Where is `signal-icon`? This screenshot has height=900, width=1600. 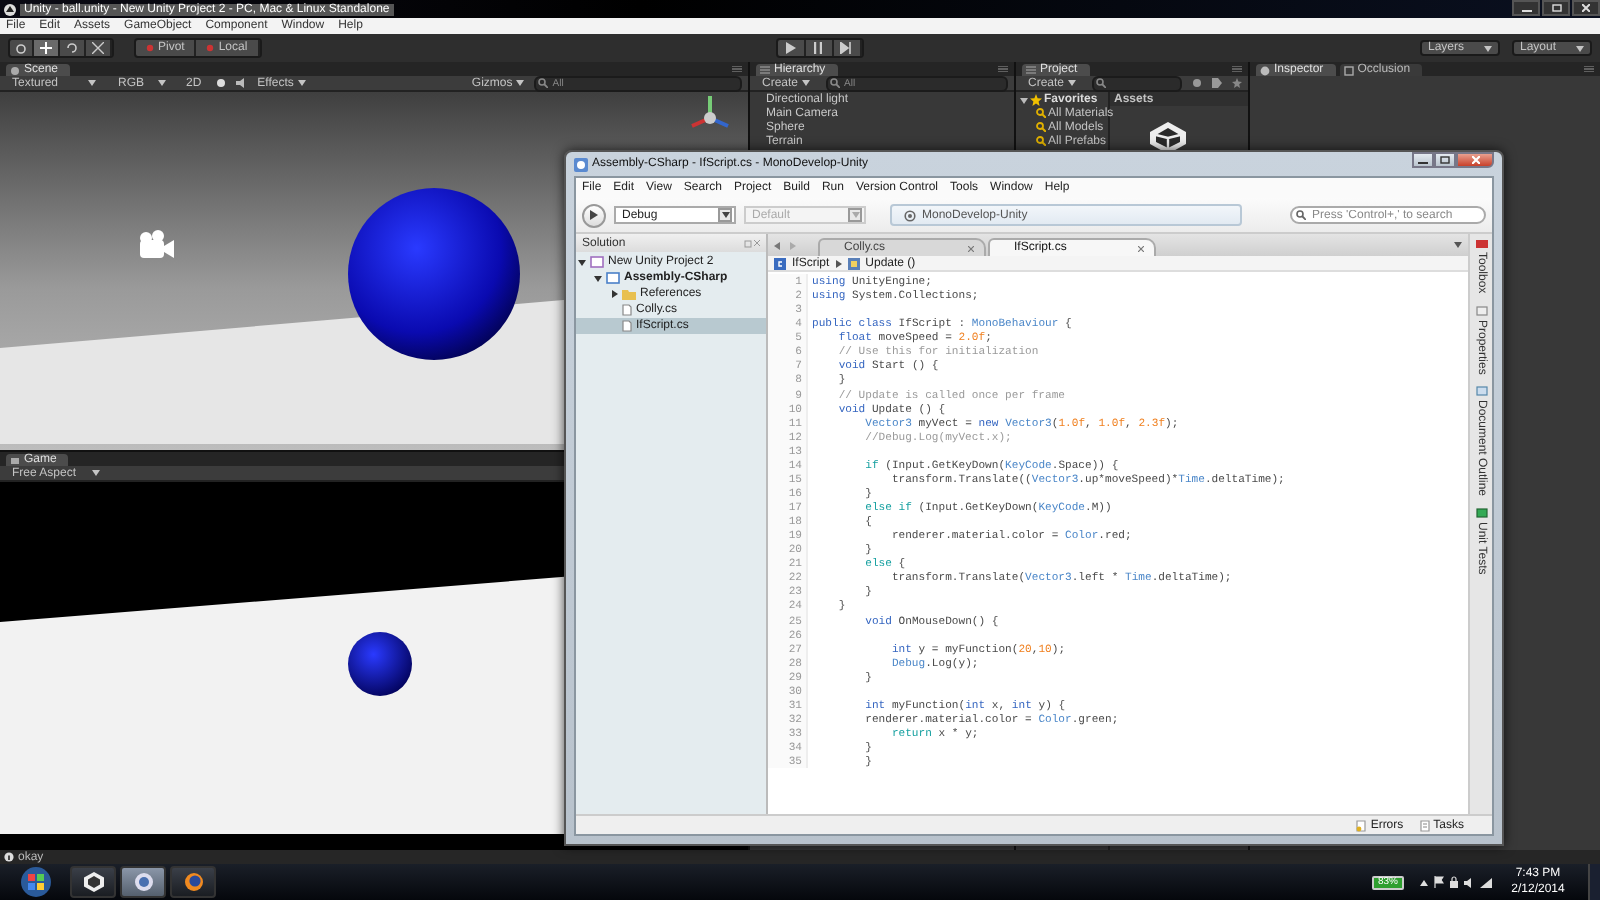 signal-icon is located at coordinates (1486, 882).